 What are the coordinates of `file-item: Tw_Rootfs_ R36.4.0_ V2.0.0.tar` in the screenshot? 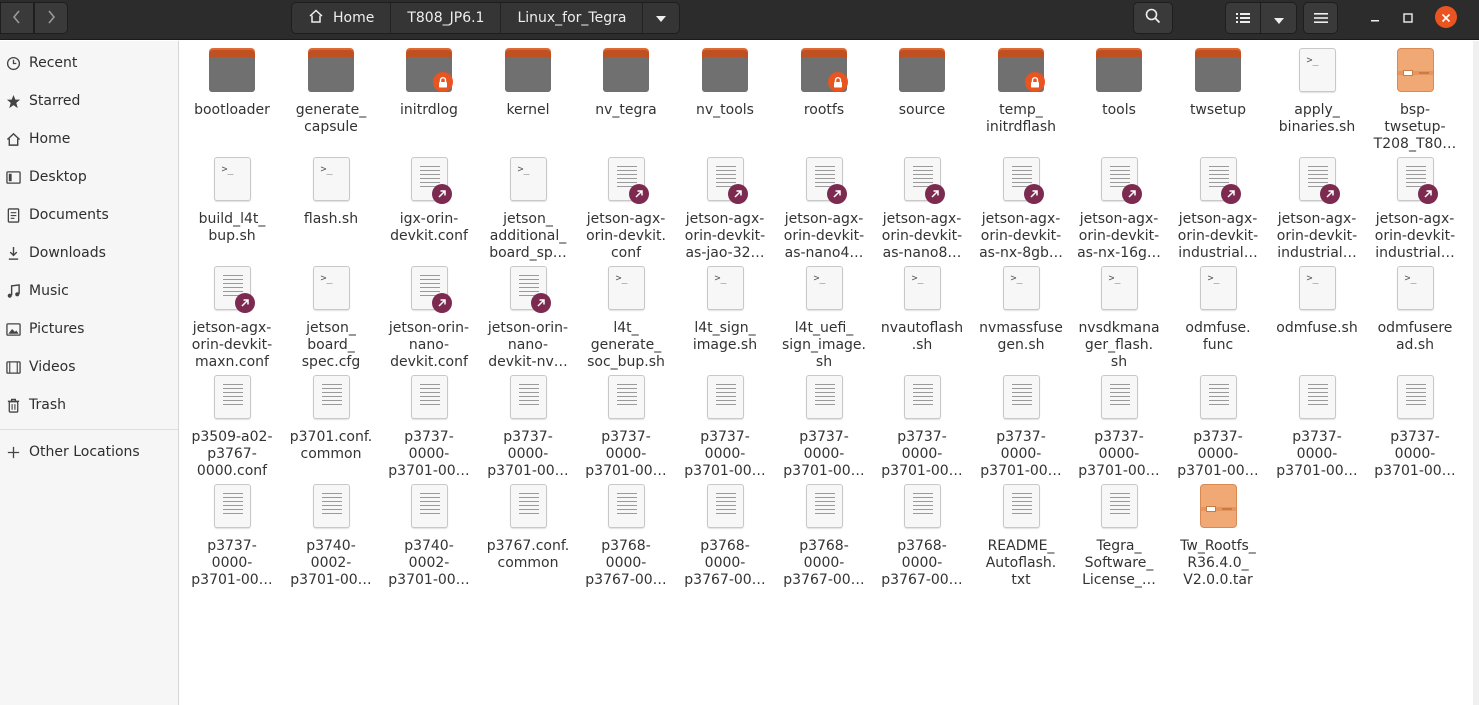 It's located at (1218, 534).